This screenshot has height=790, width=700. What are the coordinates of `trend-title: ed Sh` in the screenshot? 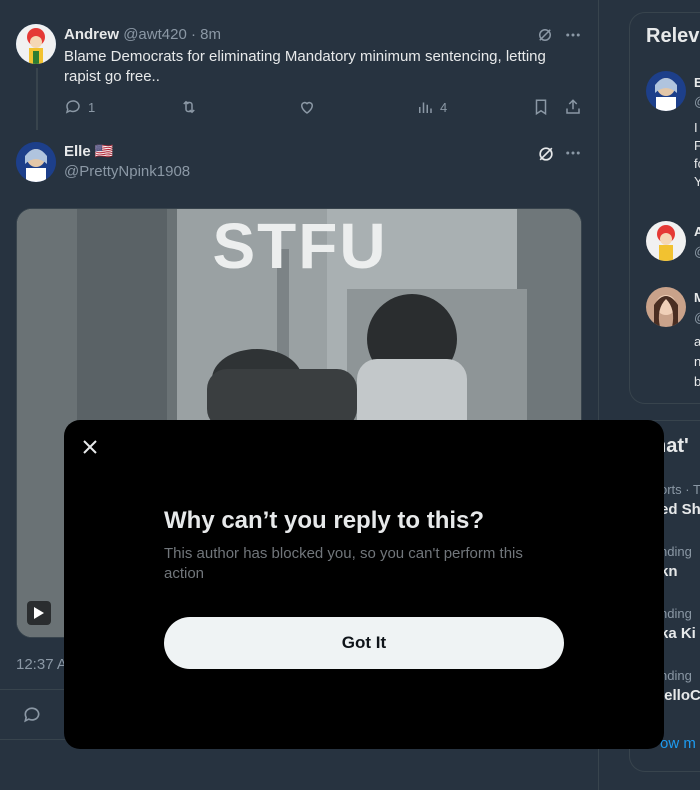 It's located at (680, 510).